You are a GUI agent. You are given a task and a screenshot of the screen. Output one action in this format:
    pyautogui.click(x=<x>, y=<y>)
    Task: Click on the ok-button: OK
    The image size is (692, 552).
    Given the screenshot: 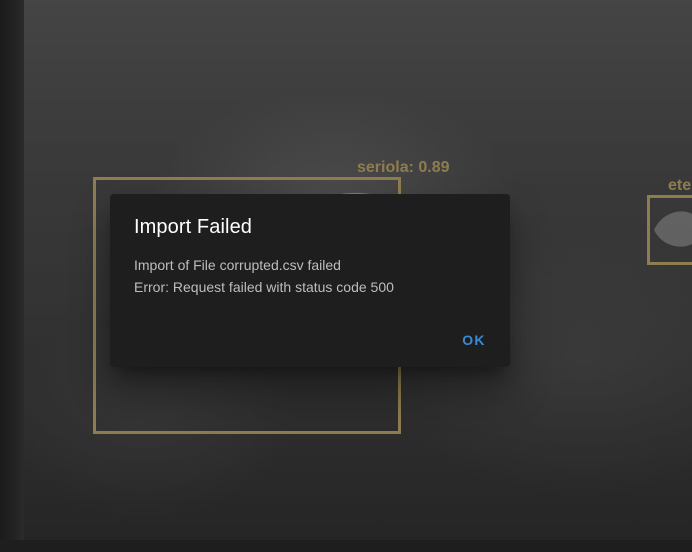 What is the action you would take?
    pyautogui.click(x=474, y=340)
    